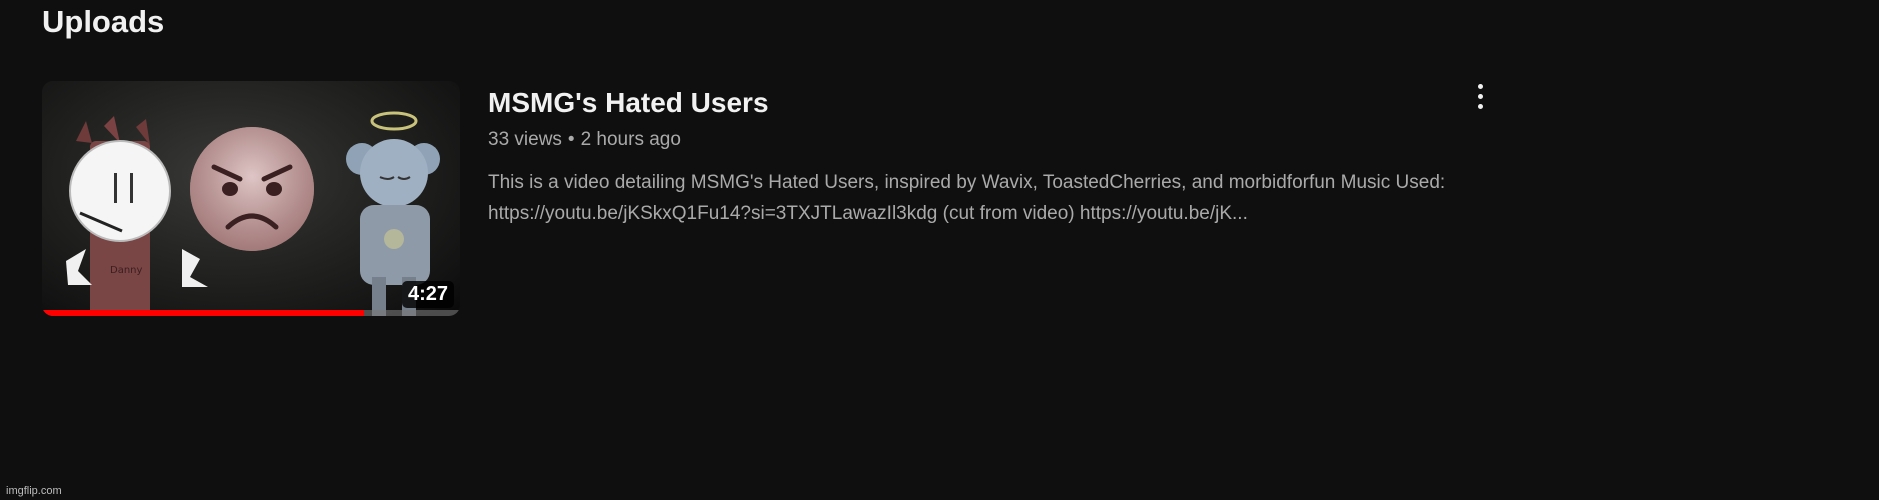 The image size is (1879, 500). What do you see at coordinates (252, 189) in the screenshot?
I see `thumbnail-angry-emoji` at bounding box center [252, 189].